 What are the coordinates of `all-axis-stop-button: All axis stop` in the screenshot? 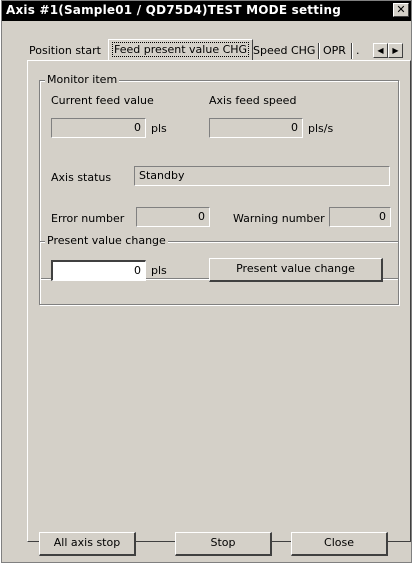 It's located at (87, 544).